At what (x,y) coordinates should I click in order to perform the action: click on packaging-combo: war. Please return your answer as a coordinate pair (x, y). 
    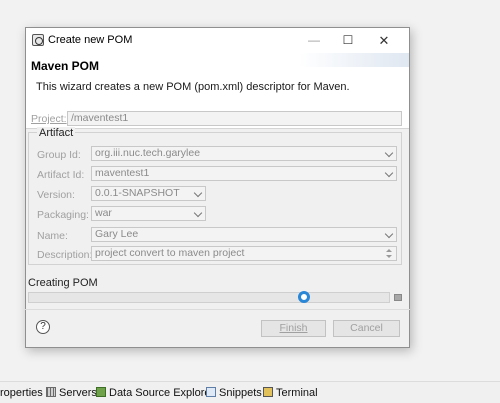
    Looking at the image, I should click on (148, 213).